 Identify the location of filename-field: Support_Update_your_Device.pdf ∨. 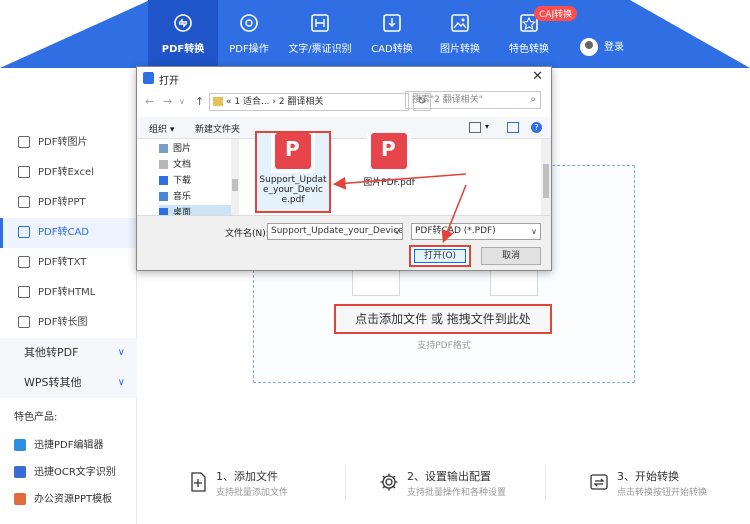
(335, 231).